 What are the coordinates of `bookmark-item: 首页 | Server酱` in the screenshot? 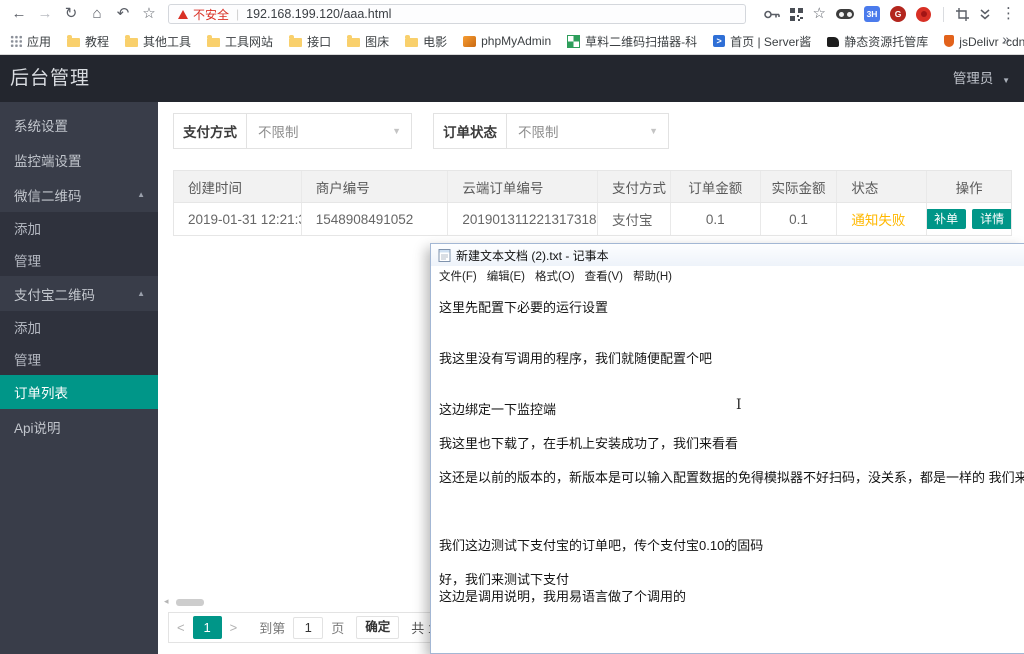 It's located at (762, 41).